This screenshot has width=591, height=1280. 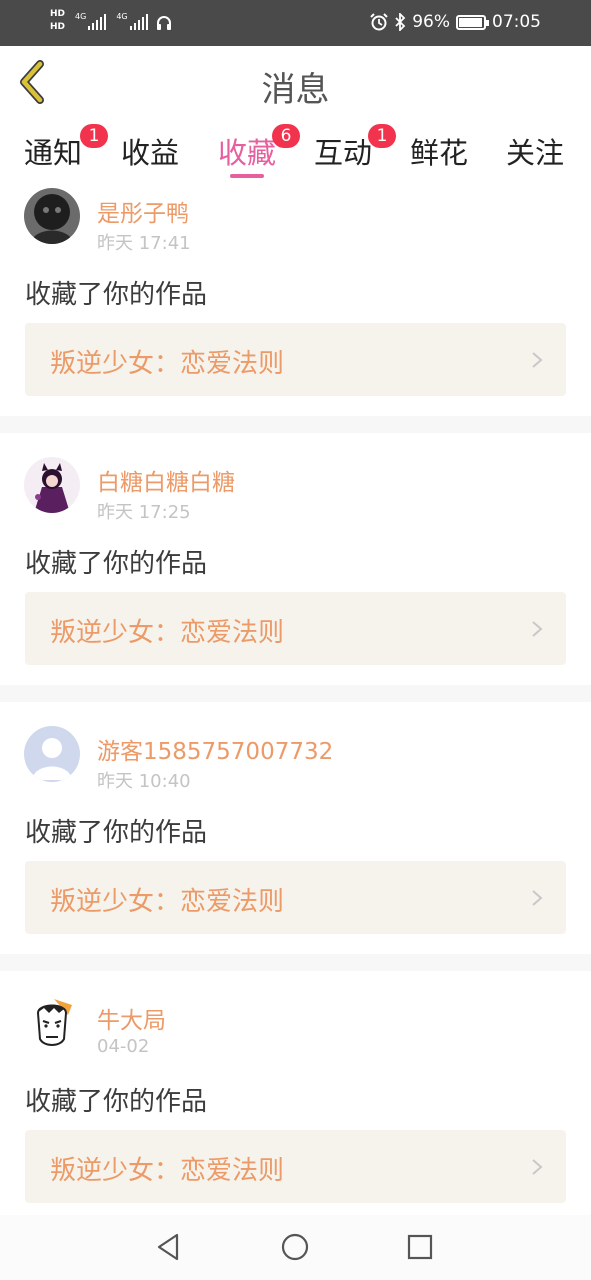 What do you see at coordinates (379, 22) in the screenshot?
I see `alarm-icon` at bounding box center [379, 22].